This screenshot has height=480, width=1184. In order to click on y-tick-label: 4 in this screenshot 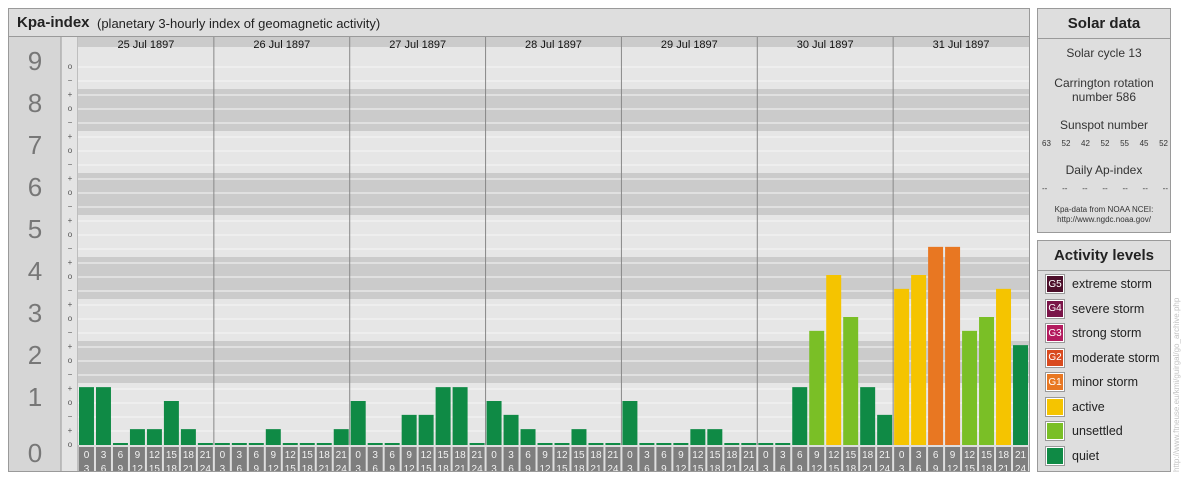, I will do `click(35, 271)`.